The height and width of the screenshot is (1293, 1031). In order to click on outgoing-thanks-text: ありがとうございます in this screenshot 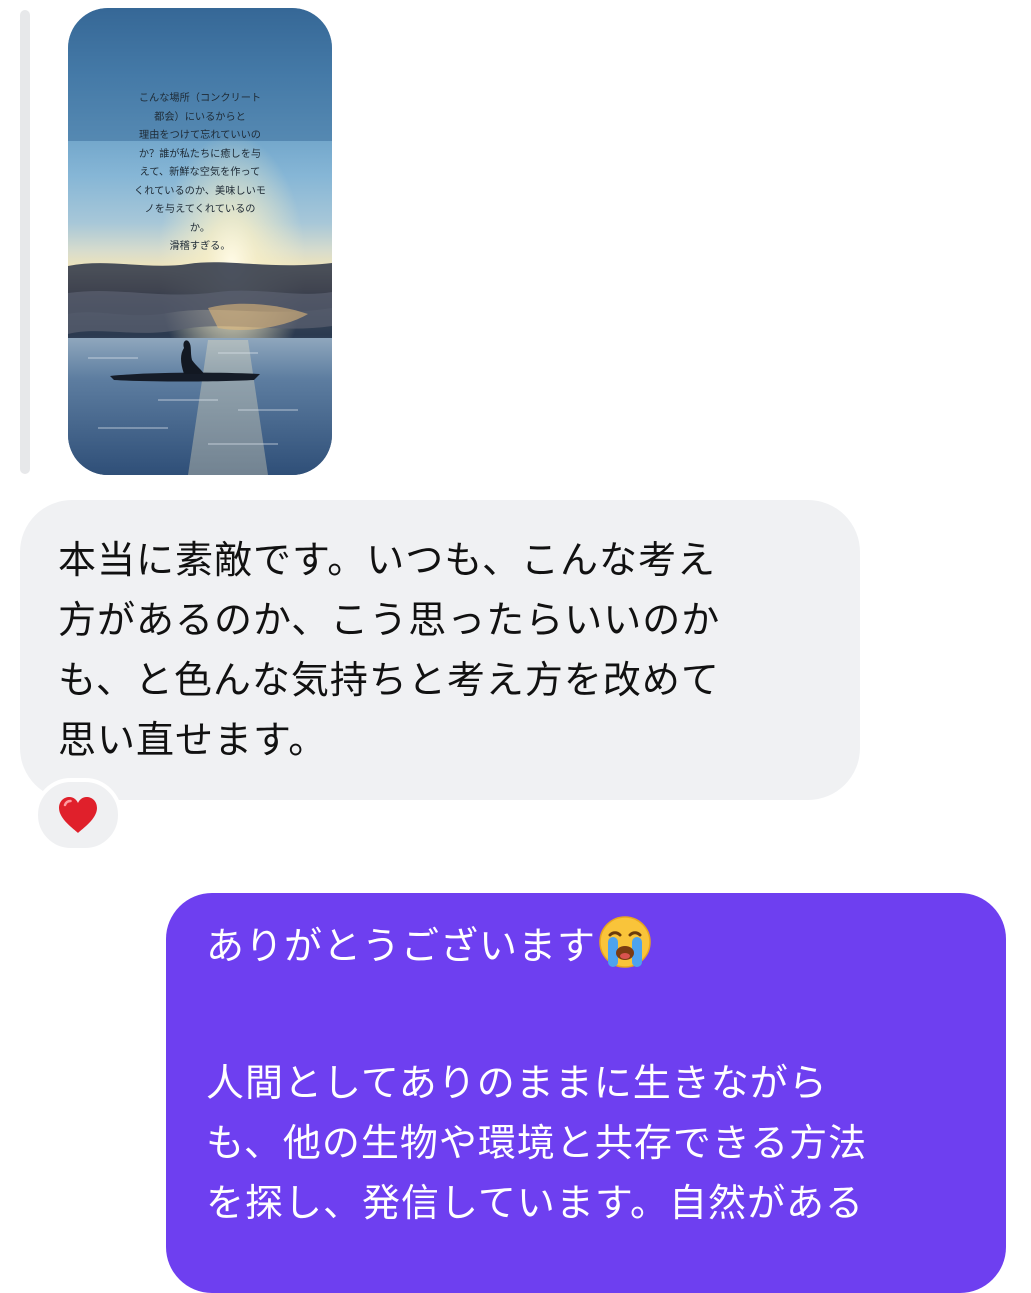, I will do `click(401, 946)`.